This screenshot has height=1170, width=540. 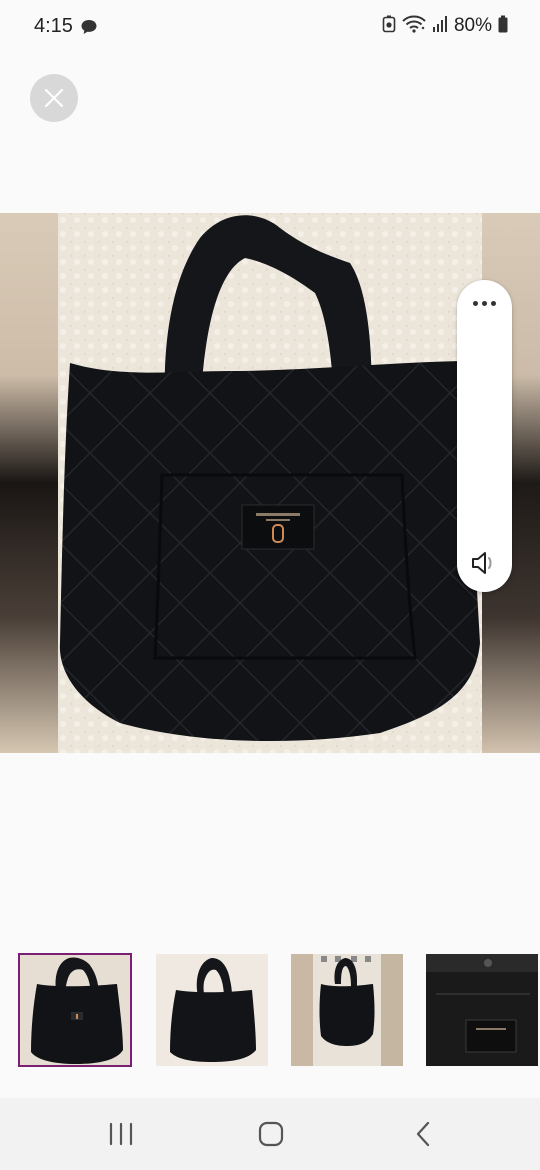 What do you see at coordinates (472, 25) in the screenshot?
I see `battery-percentage: 80%` at bounding box center [472, 25].